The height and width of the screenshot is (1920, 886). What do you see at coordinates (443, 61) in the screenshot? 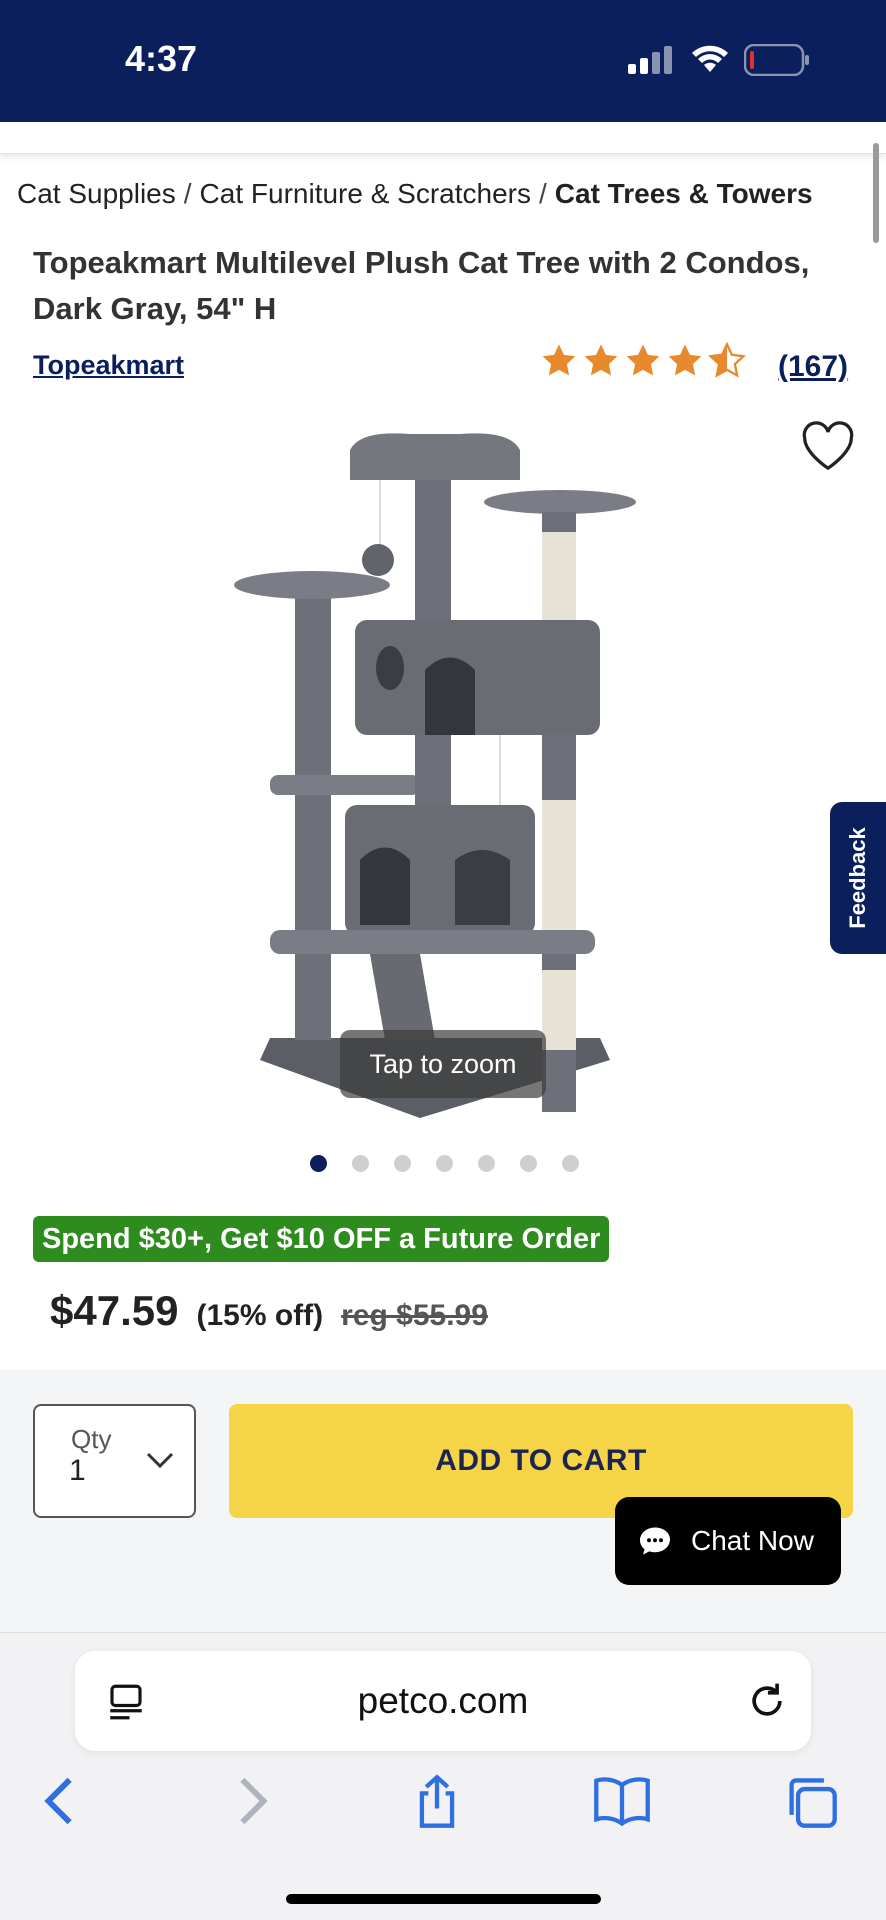
I see `status-bar: 4:37` at bounding box center [443, 61].